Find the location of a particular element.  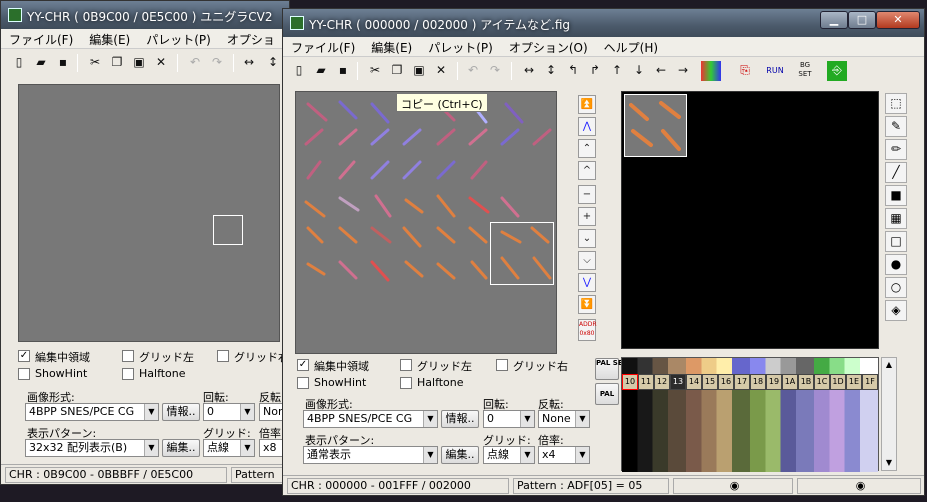

menu-help: ヘルプ(H) is located at coordinates (631, 46).